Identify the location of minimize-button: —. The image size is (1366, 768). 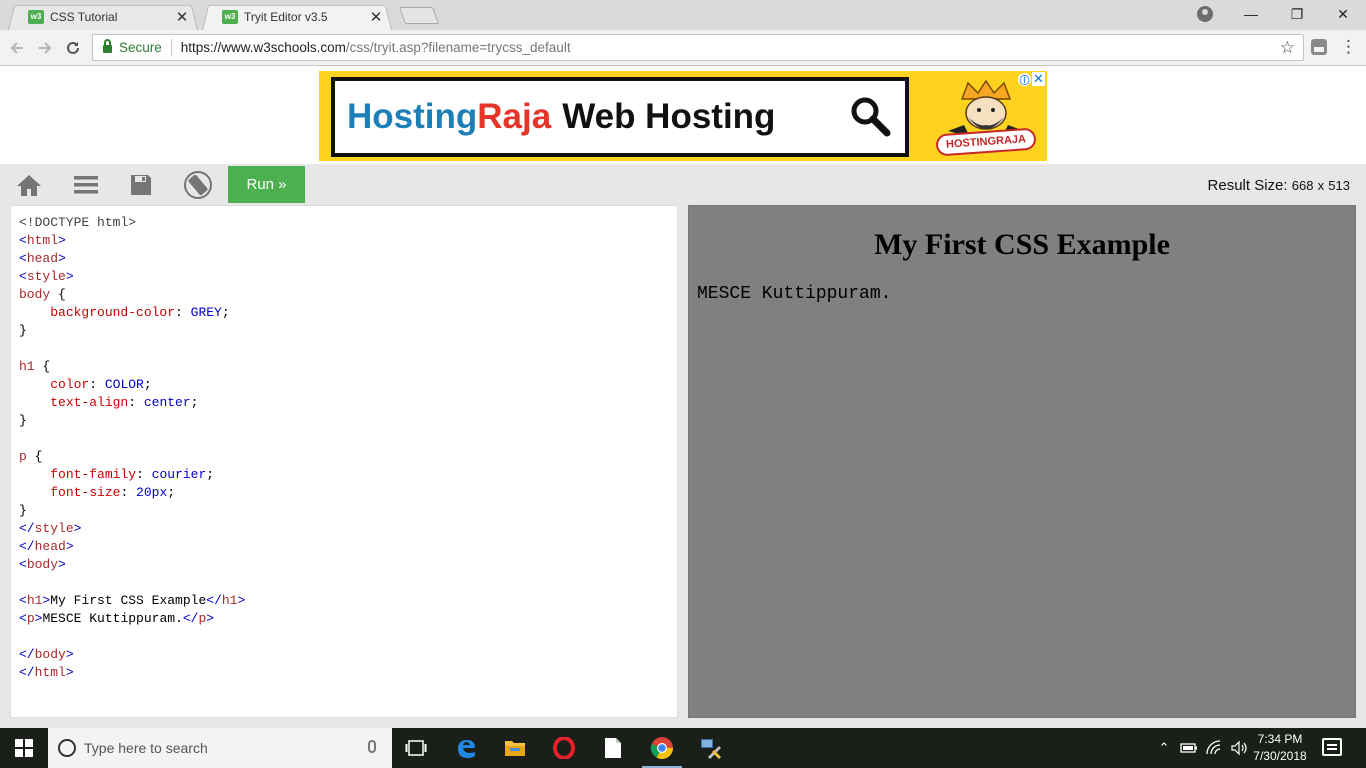
(1251, 14).